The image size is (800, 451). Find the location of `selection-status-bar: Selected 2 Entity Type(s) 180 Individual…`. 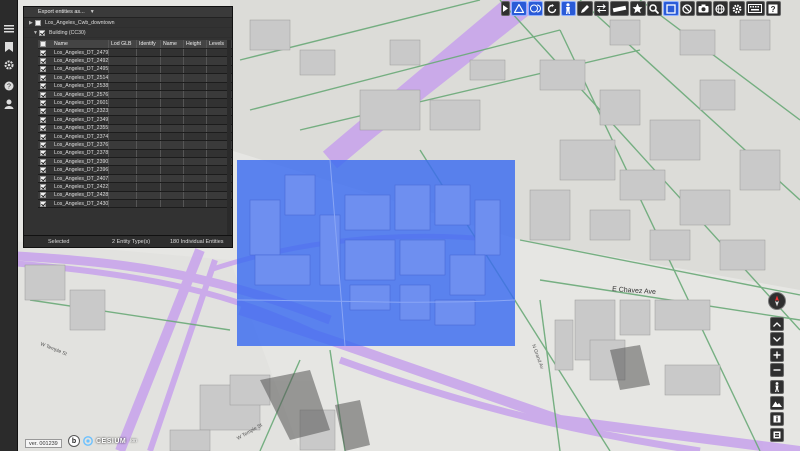

selection-status-bar: Selected 2 Entity Type(s) 180 Individual… is located at coordinates (128, 241).